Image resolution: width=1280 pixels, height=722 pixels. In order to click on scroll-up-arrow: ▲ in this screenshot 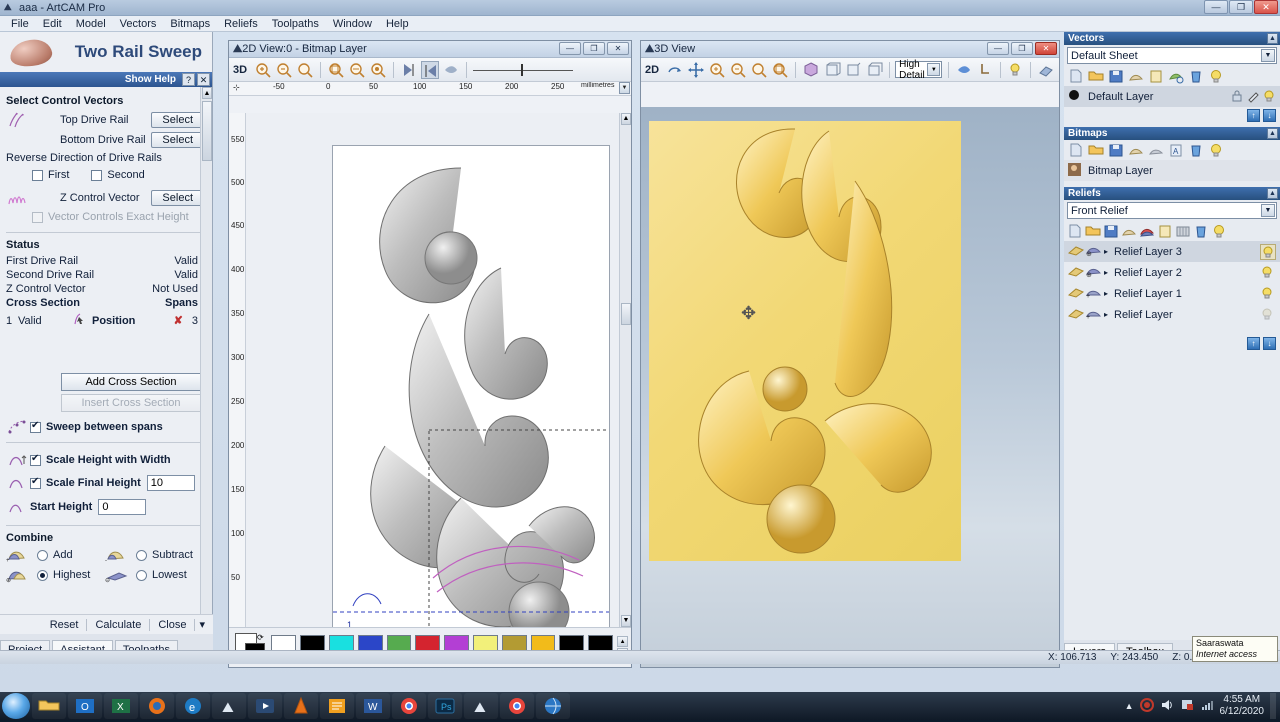, I will do `click(207, 93)`.